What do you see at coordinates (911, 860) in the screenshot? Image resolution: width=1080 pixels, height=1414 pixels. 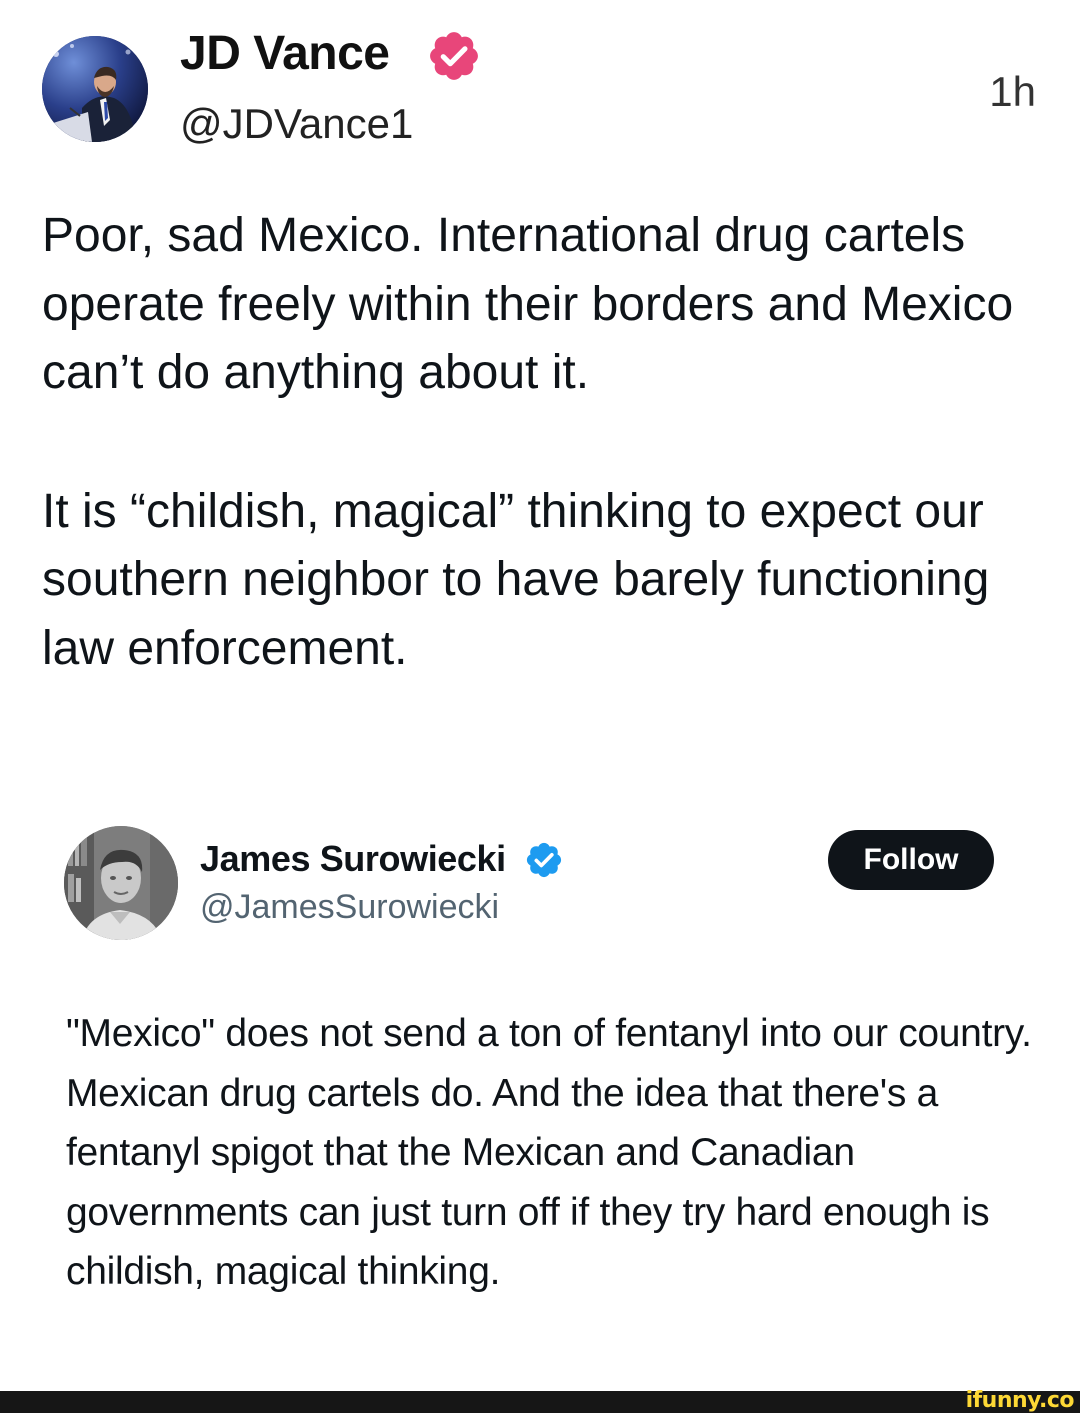 I see `follow-button: Follow` at bounding box center [911, 860].